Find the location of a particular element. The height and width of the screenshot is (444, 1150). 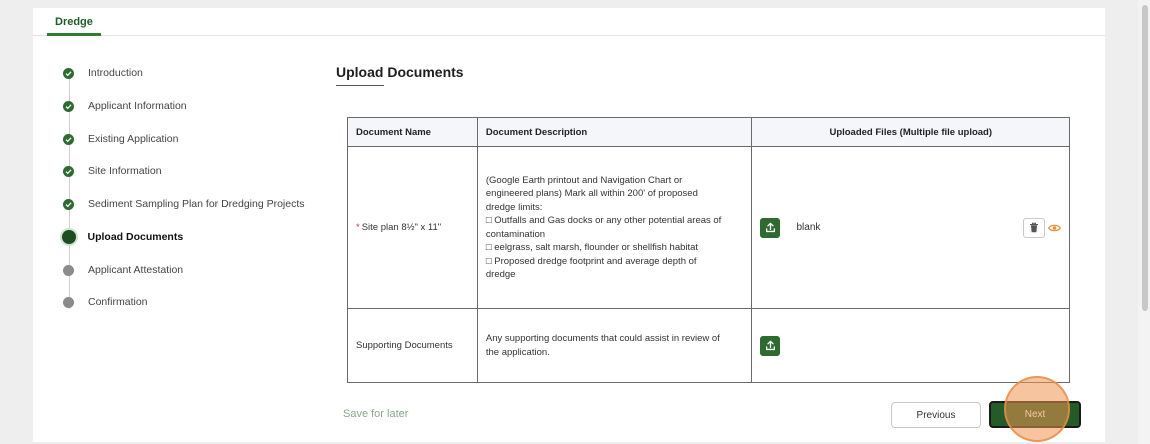

column-header-document-description: Document Description is located at coordinates (614, 132).